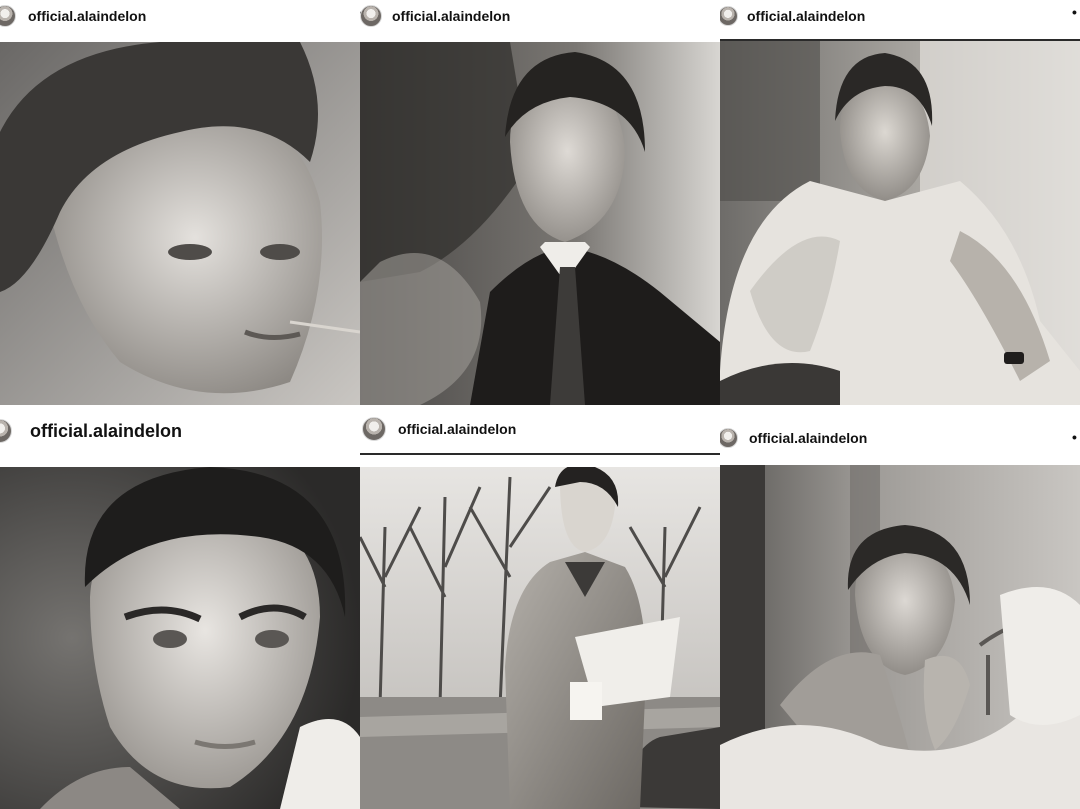  I want to click on divider, so click(540, 454).